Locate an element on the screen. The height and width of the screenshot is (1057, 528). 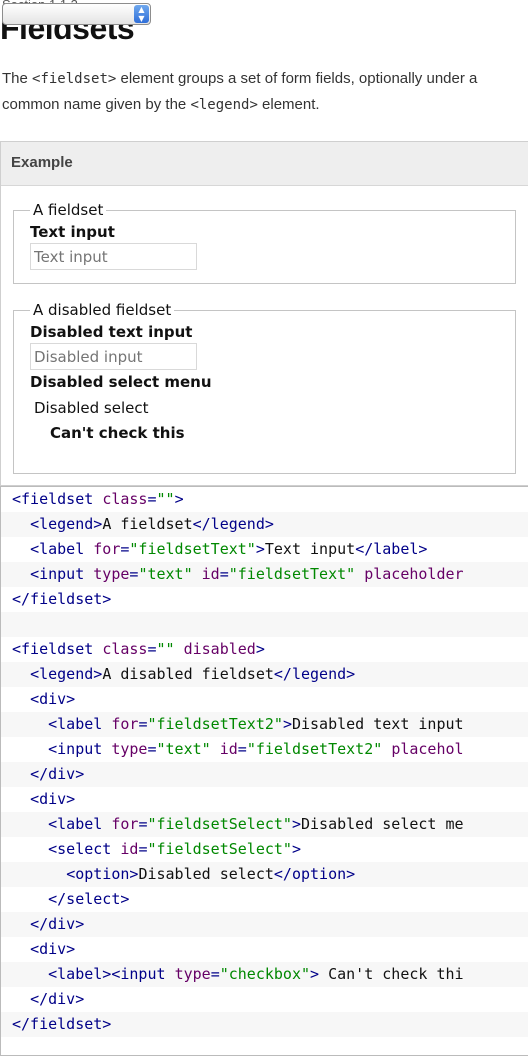
code-token: "fieldsetText" is located at coordinates (192, 549).